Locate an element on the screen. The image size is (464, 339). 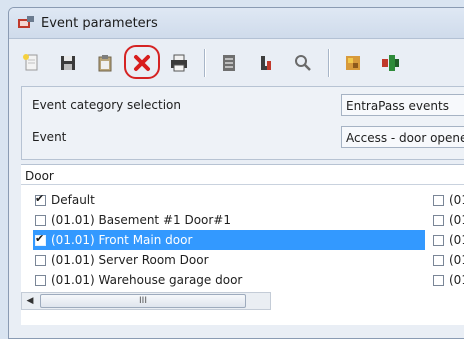
title-bar: Event parameters is located at coordinates (236, 23).